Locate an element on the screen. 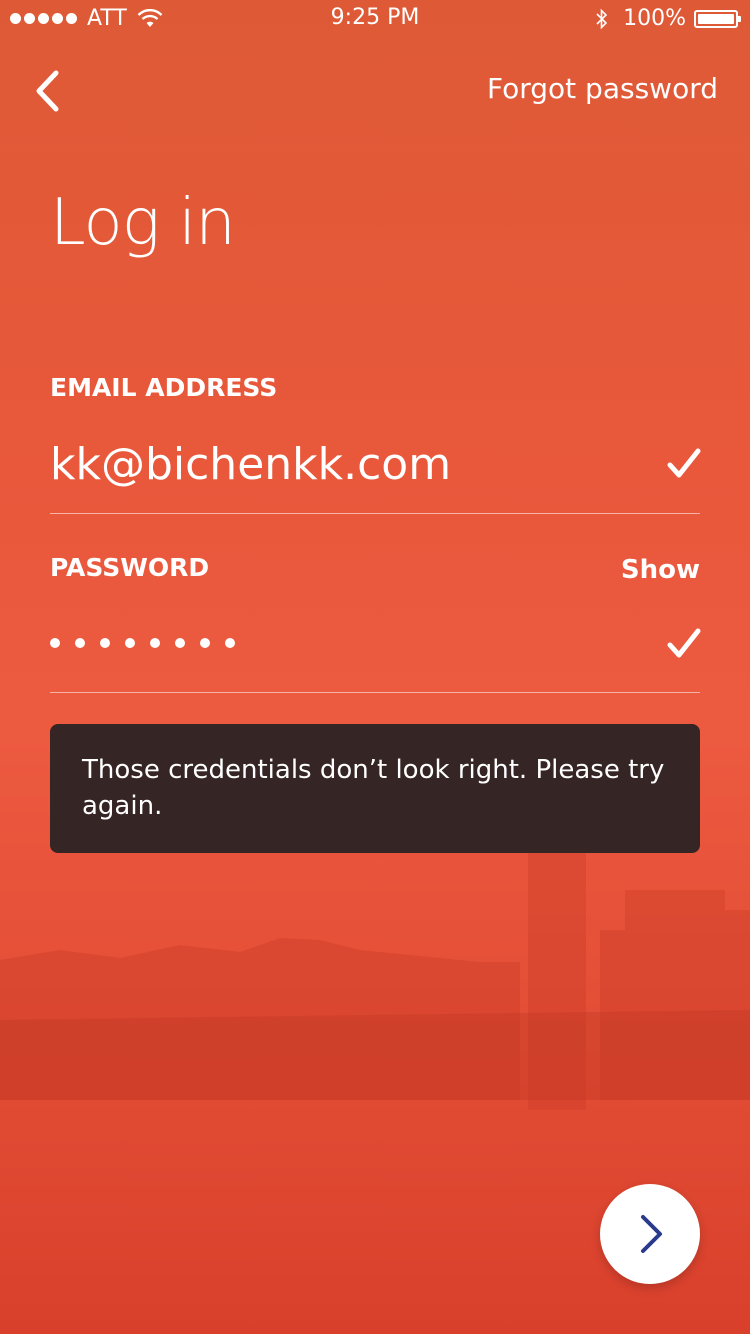 The height and width of the screenshot is (1334, 750). status-right: 100% is located at coordinates (668, 18).